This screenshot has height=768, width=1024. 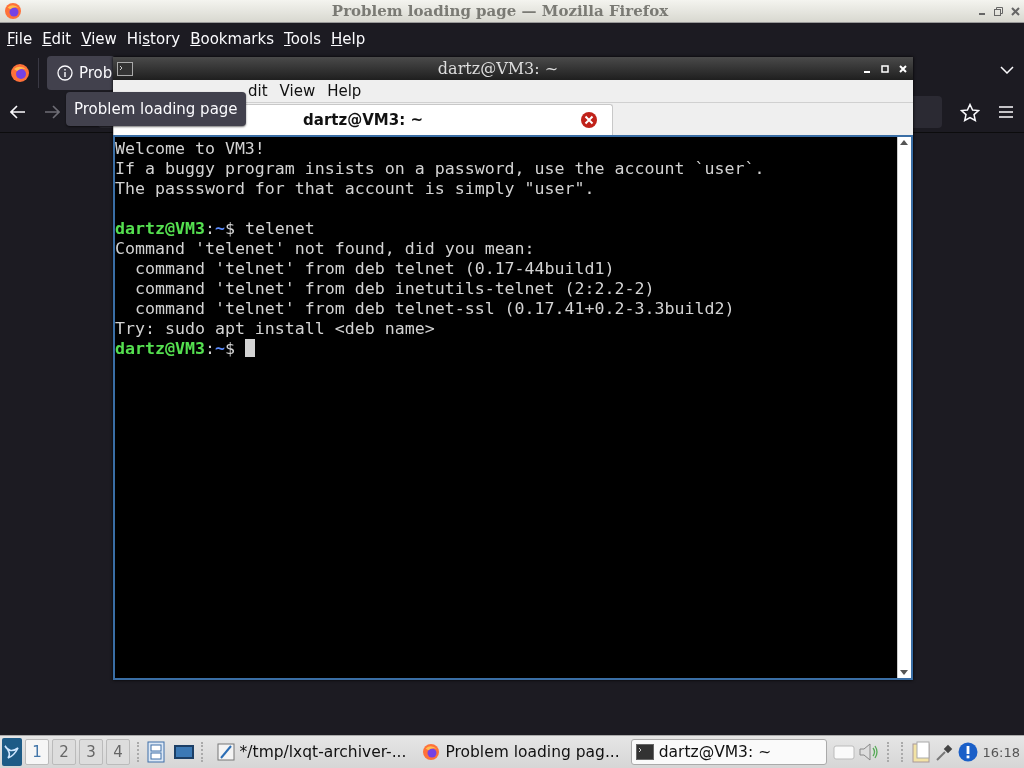 I want to click on back-arrow-icon, so click(x=18, y=112).